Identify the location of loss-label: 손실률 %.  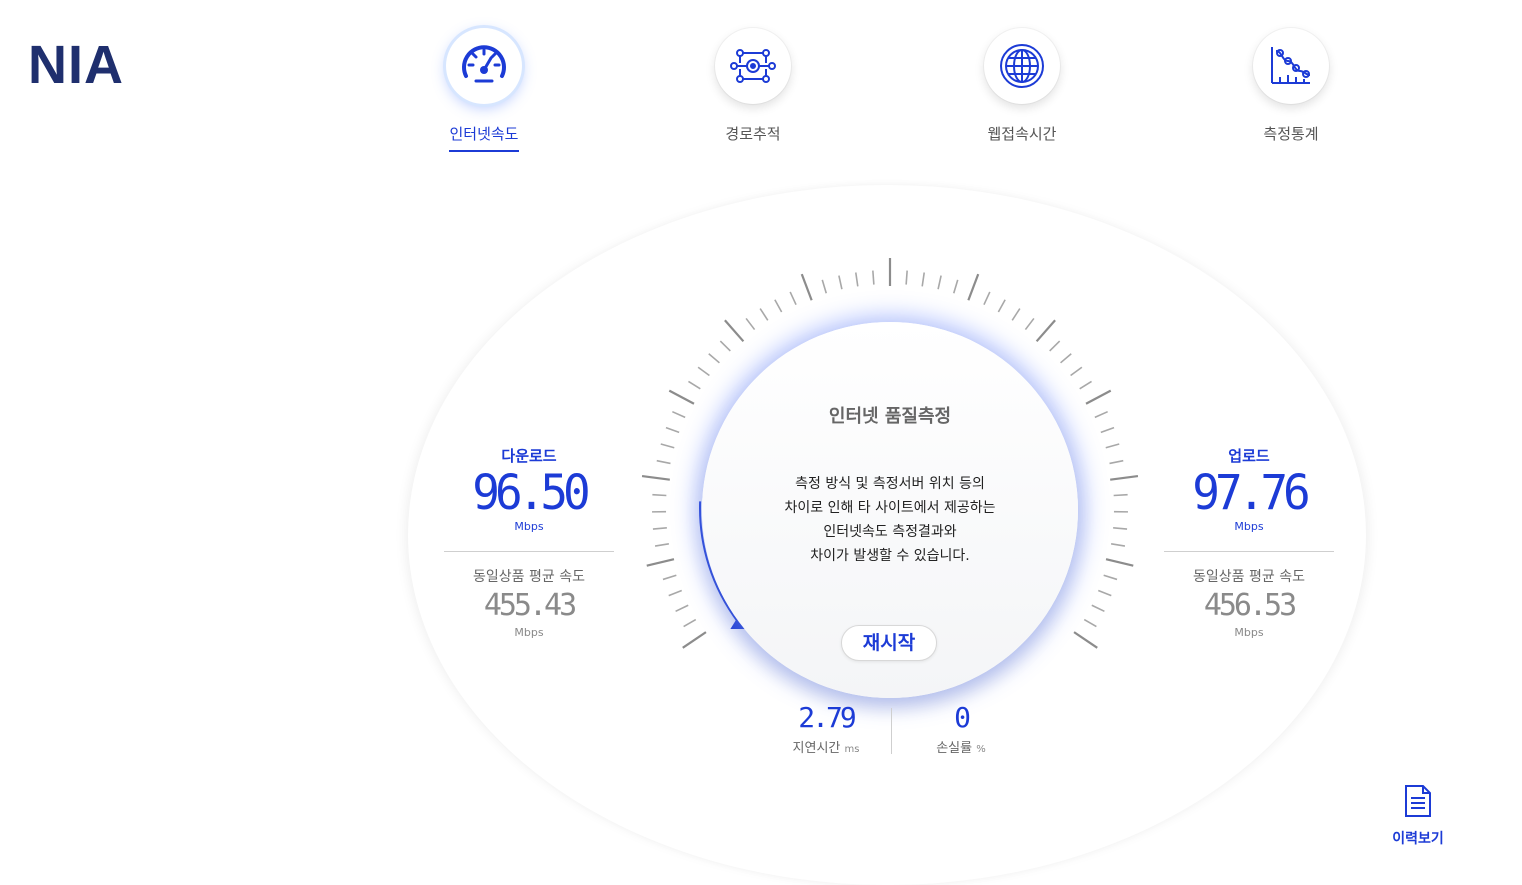
(961, 746).